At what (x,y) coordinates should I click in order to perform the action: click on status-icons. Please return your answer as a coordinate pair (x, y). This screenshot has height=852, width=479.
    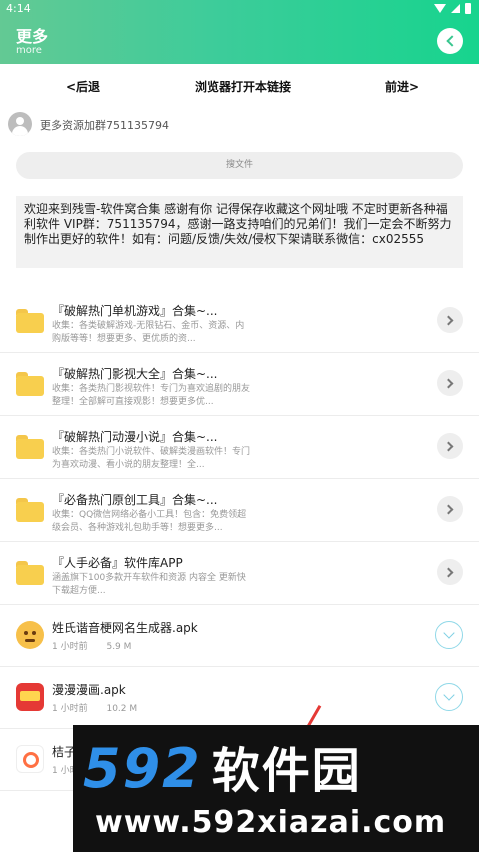
    Looking at the image, I should click on (452, 8).